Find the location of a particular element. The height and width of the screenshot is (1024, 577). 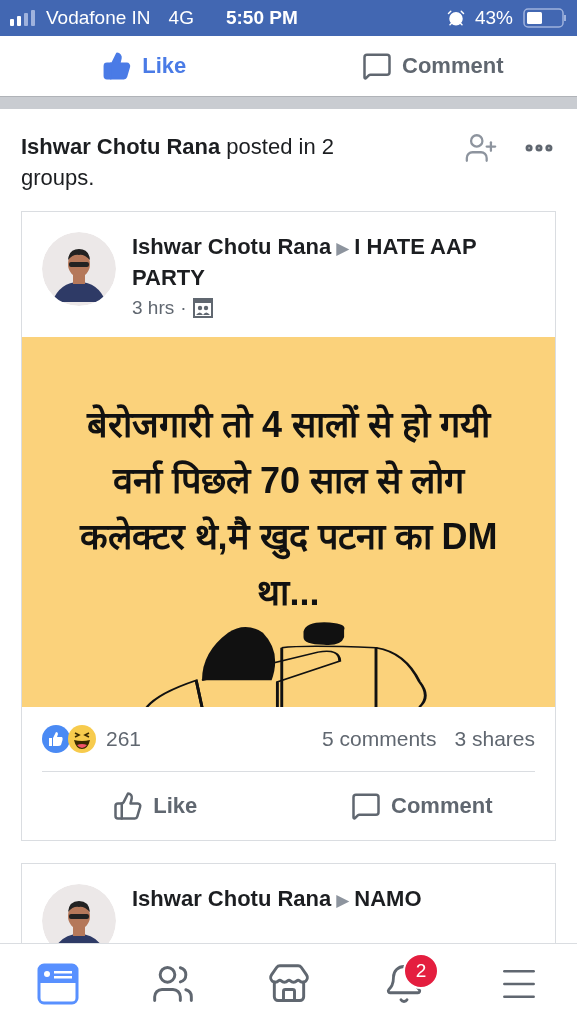

post-heading: Ishwar Chotu Rana ▶ I HATE AAP PARTY is located at coordinates (333, 262).